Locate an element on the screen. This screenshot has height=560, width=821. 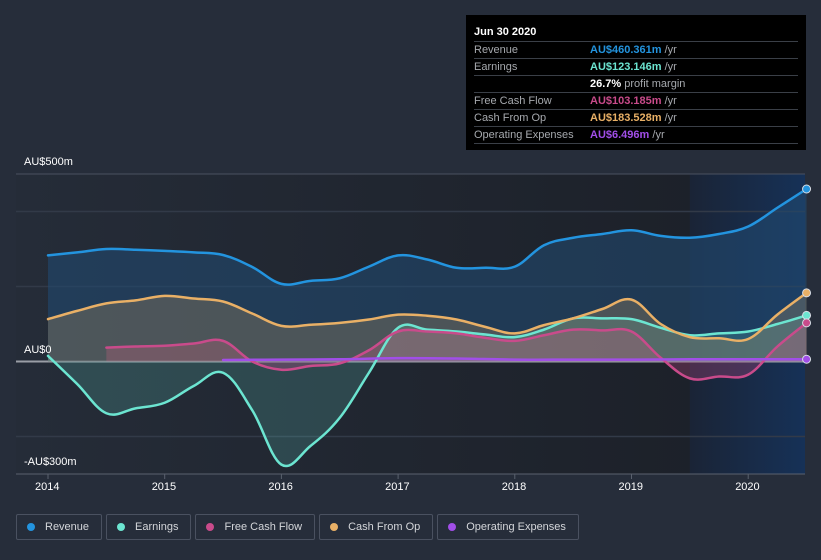
legend-item-revenue: Revenue is located at coordinates (59, 527).